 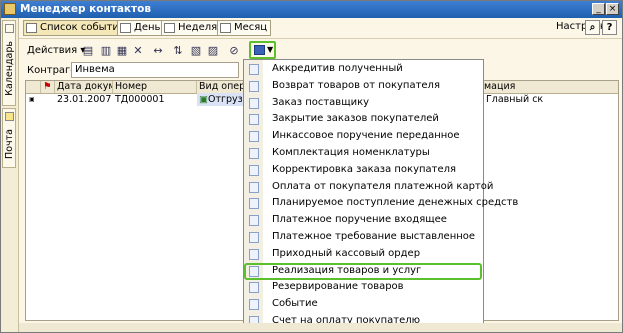 I want to click on menu-item: Платежное требование выставленное, so click(x=363, y=237).